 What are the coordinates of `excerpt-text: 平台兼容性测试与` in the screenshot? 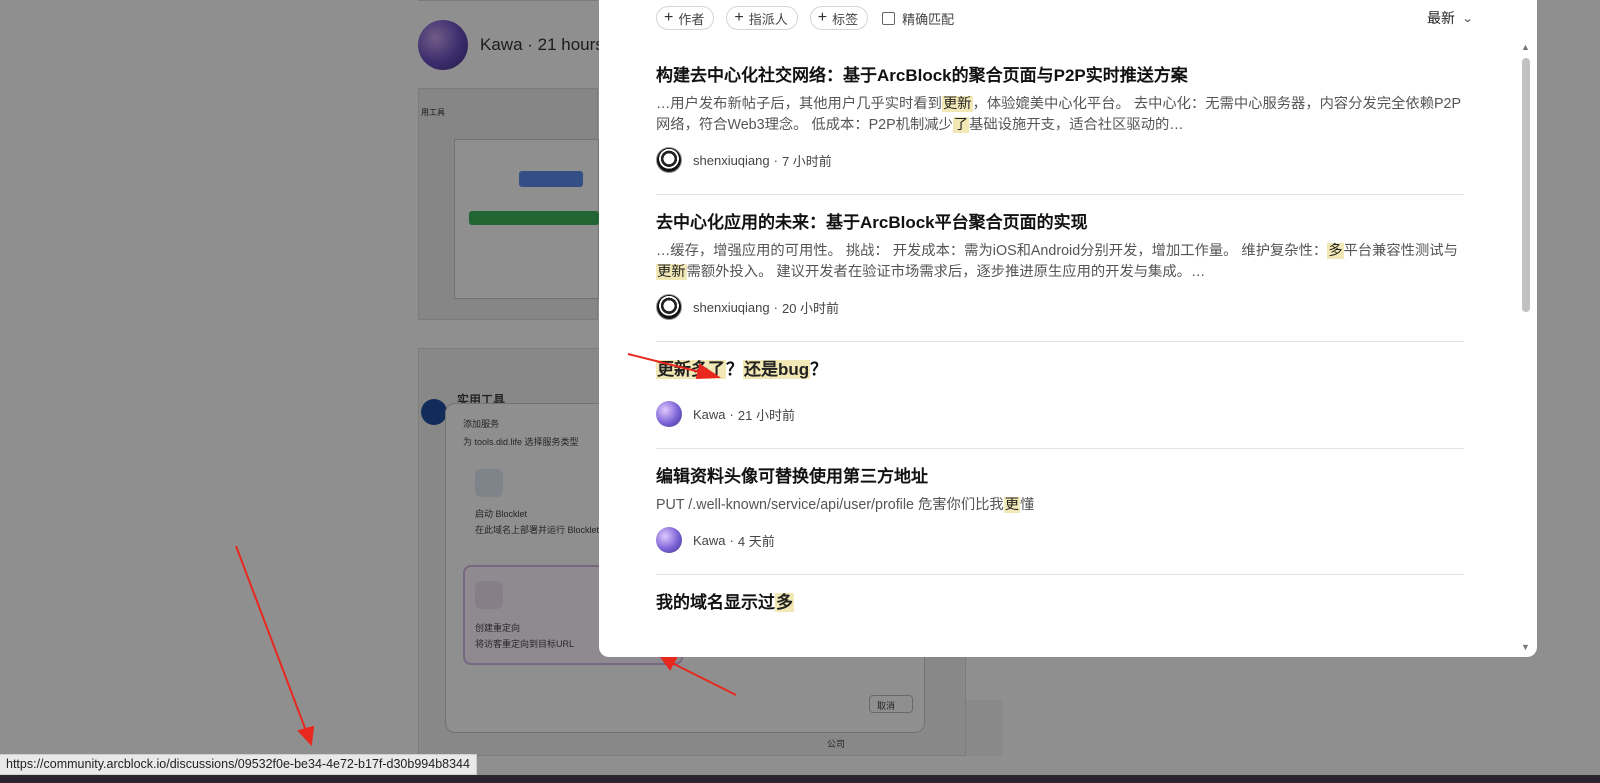 It's located at (1400, 251).